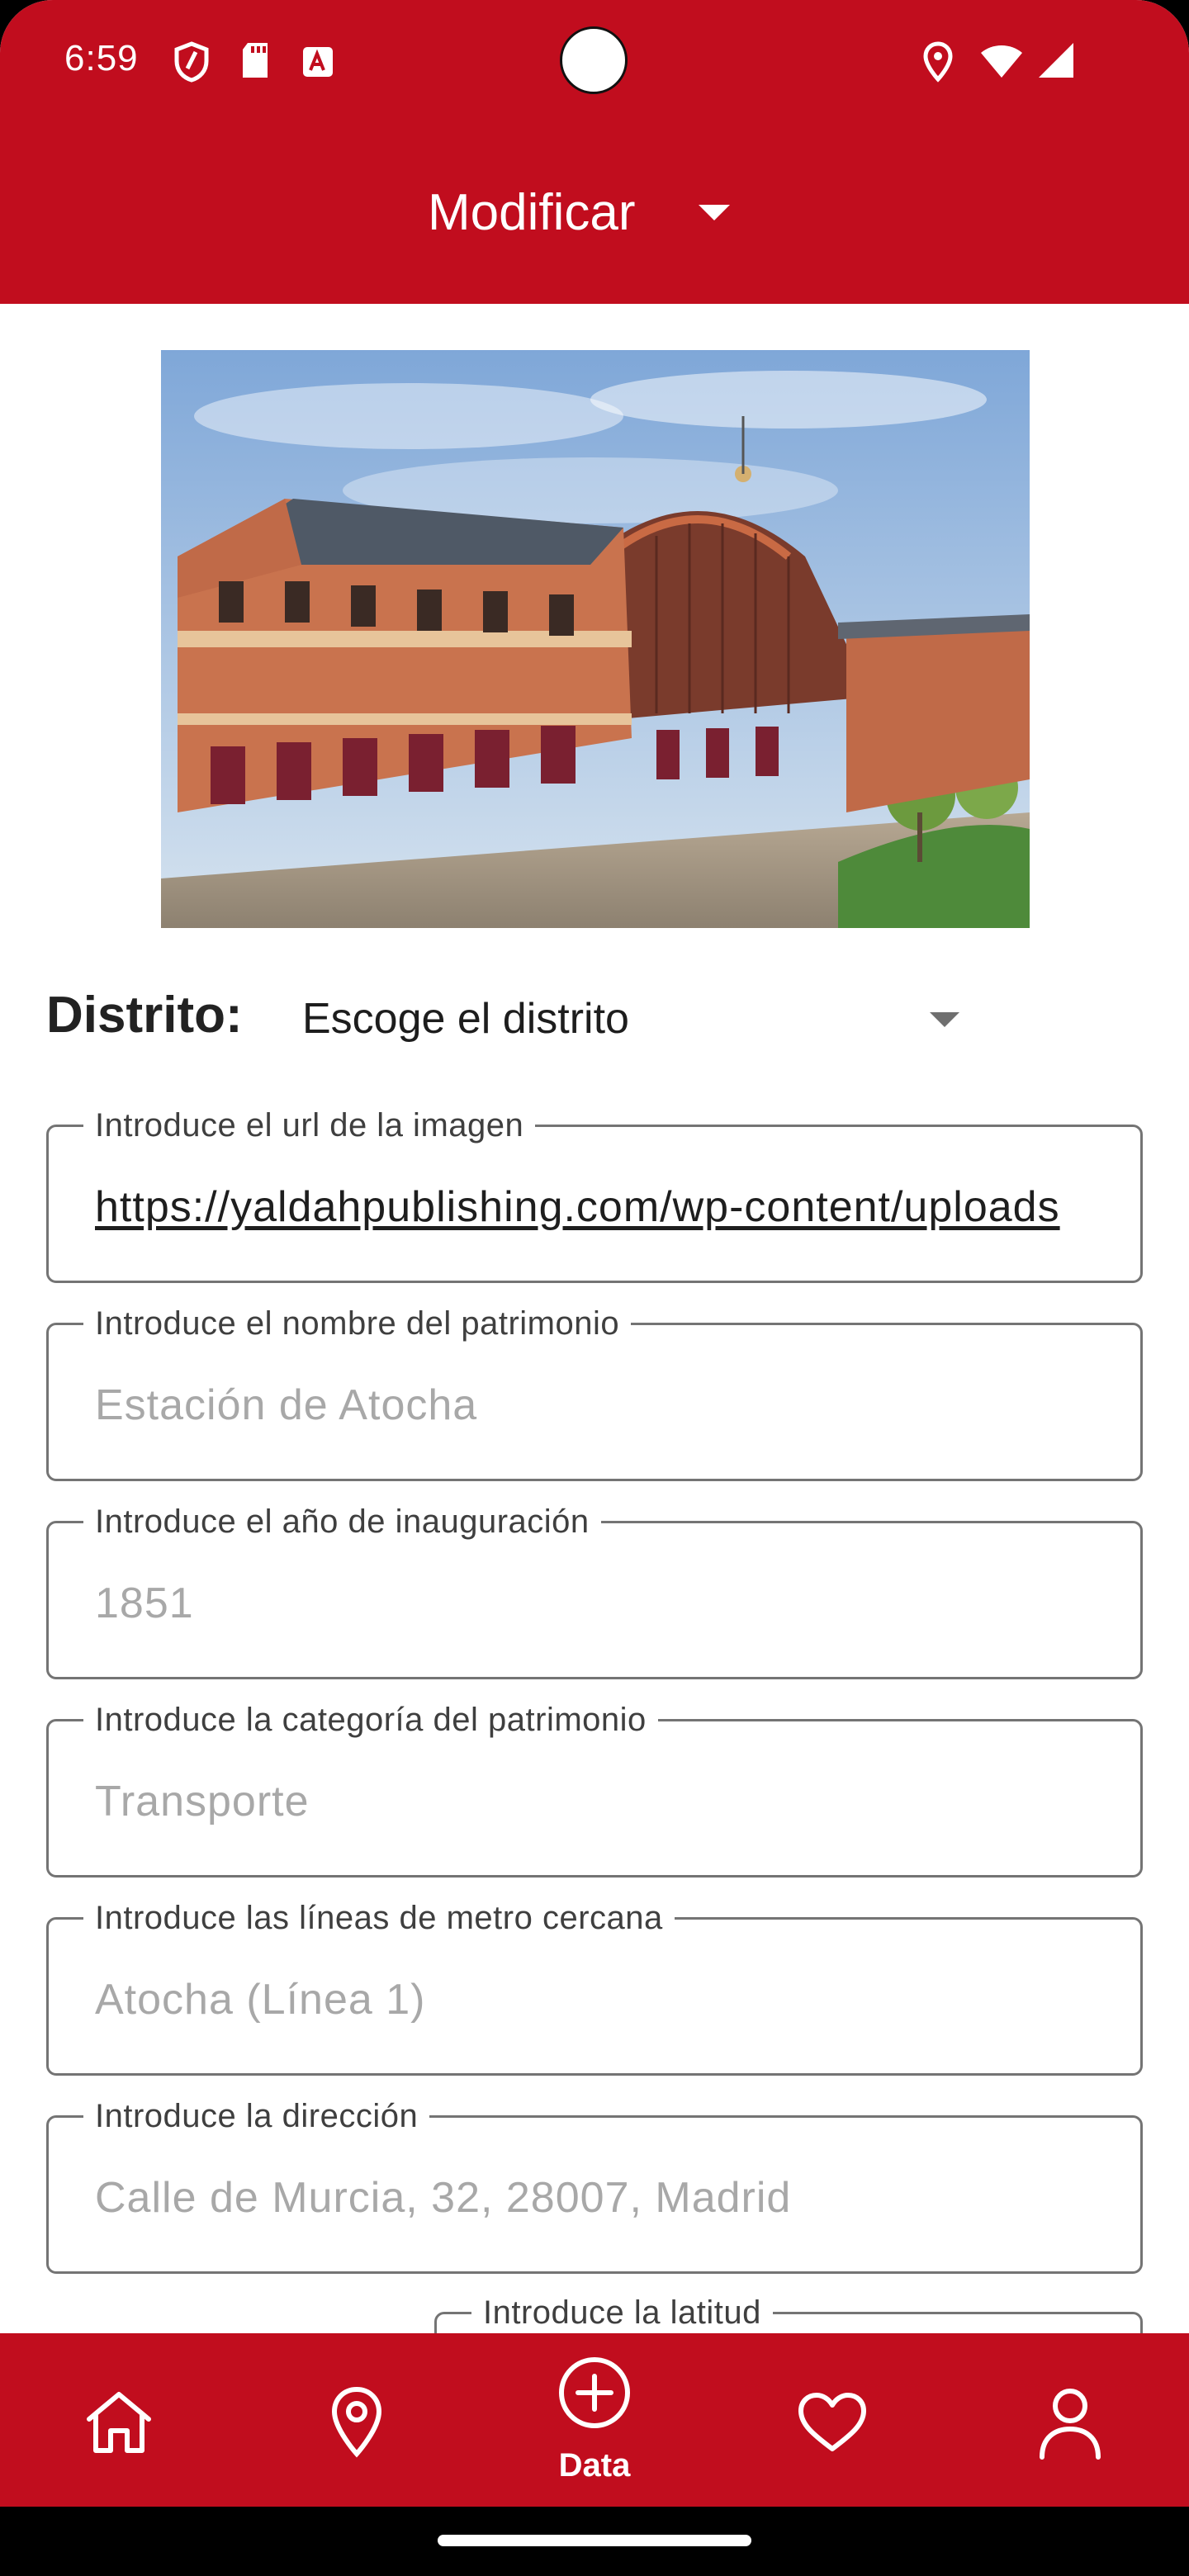 This screenshot has width=1189, height=2576. What do you see at coordinates (944, 1019) in the screenshot?
I see `dropdown-arrow-icon` at bounding box center [944, 1019].